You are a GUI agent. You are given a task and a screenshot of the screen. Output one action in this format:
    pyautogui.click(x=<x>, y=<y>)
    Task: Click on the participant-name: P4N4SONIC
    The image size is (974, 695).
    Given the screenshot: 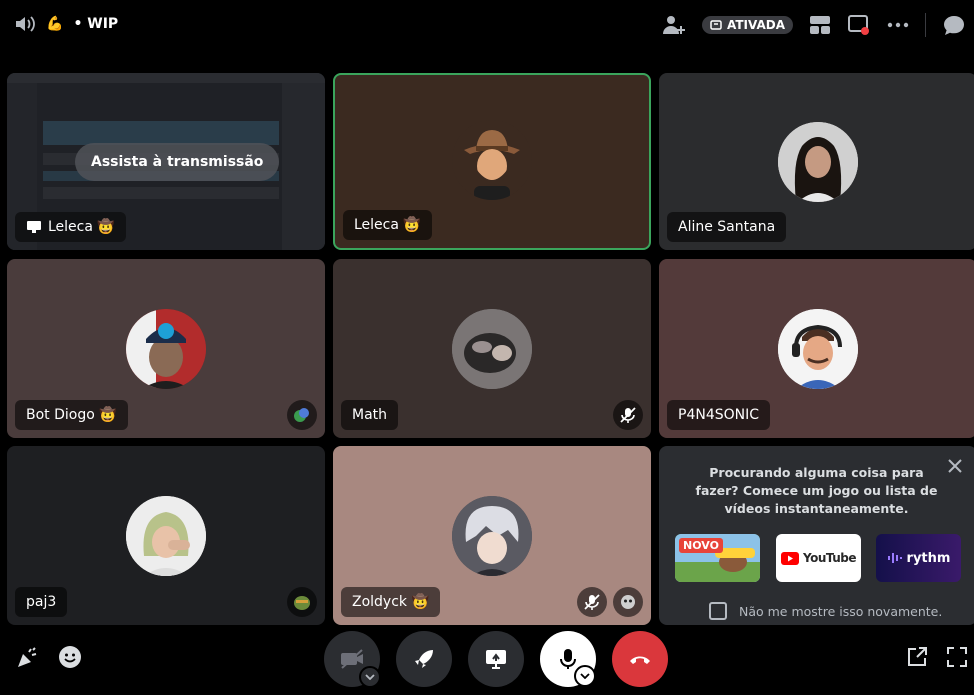 What is the action you would take?
    pyautogui.click(x=719, y=415)
    